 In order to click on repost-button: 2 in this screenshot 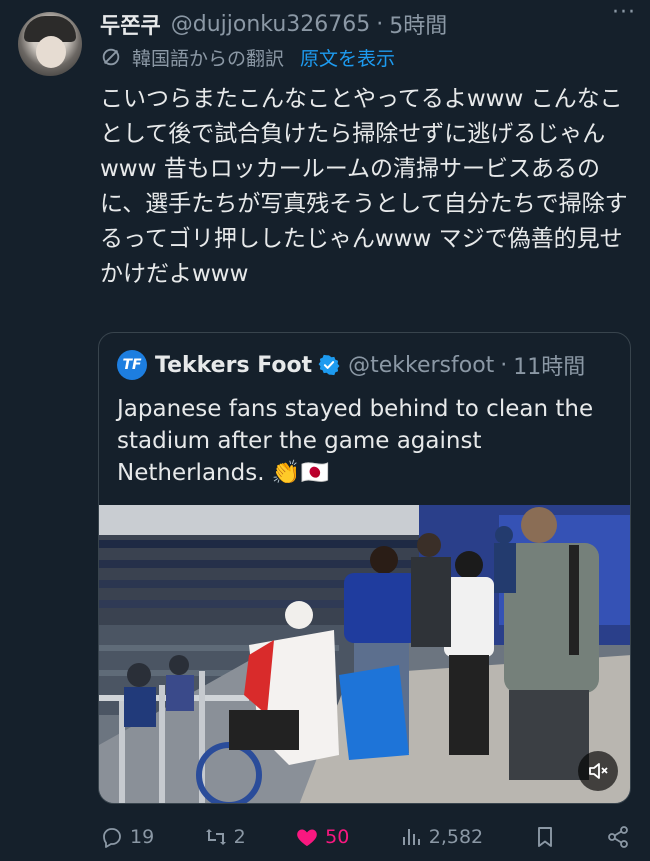, I will do `click(225, 837)`.